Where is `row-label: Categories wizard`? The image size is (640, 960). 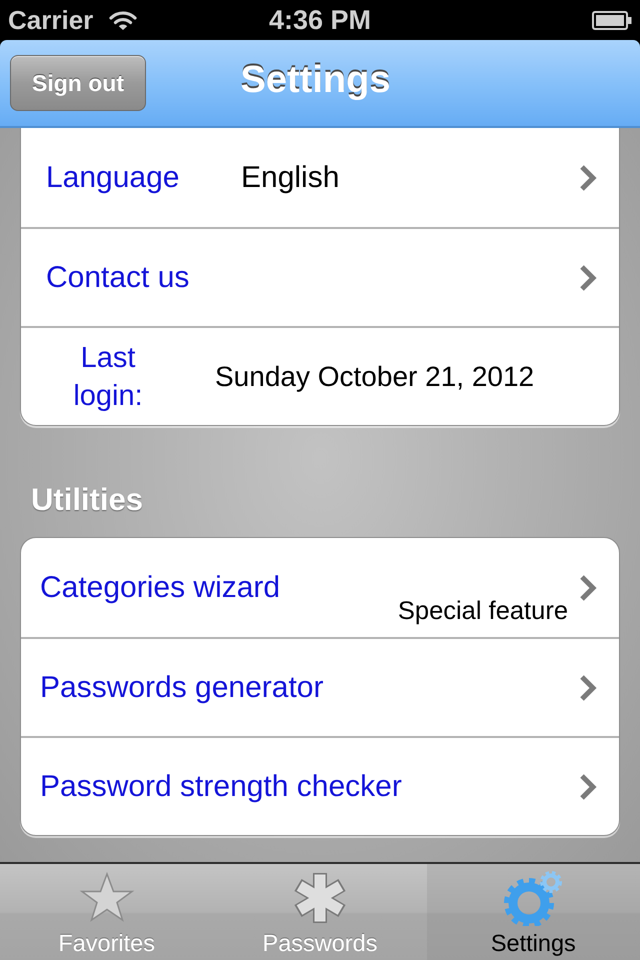 row-label: Categories wizard is located at coordinates (160, 587).